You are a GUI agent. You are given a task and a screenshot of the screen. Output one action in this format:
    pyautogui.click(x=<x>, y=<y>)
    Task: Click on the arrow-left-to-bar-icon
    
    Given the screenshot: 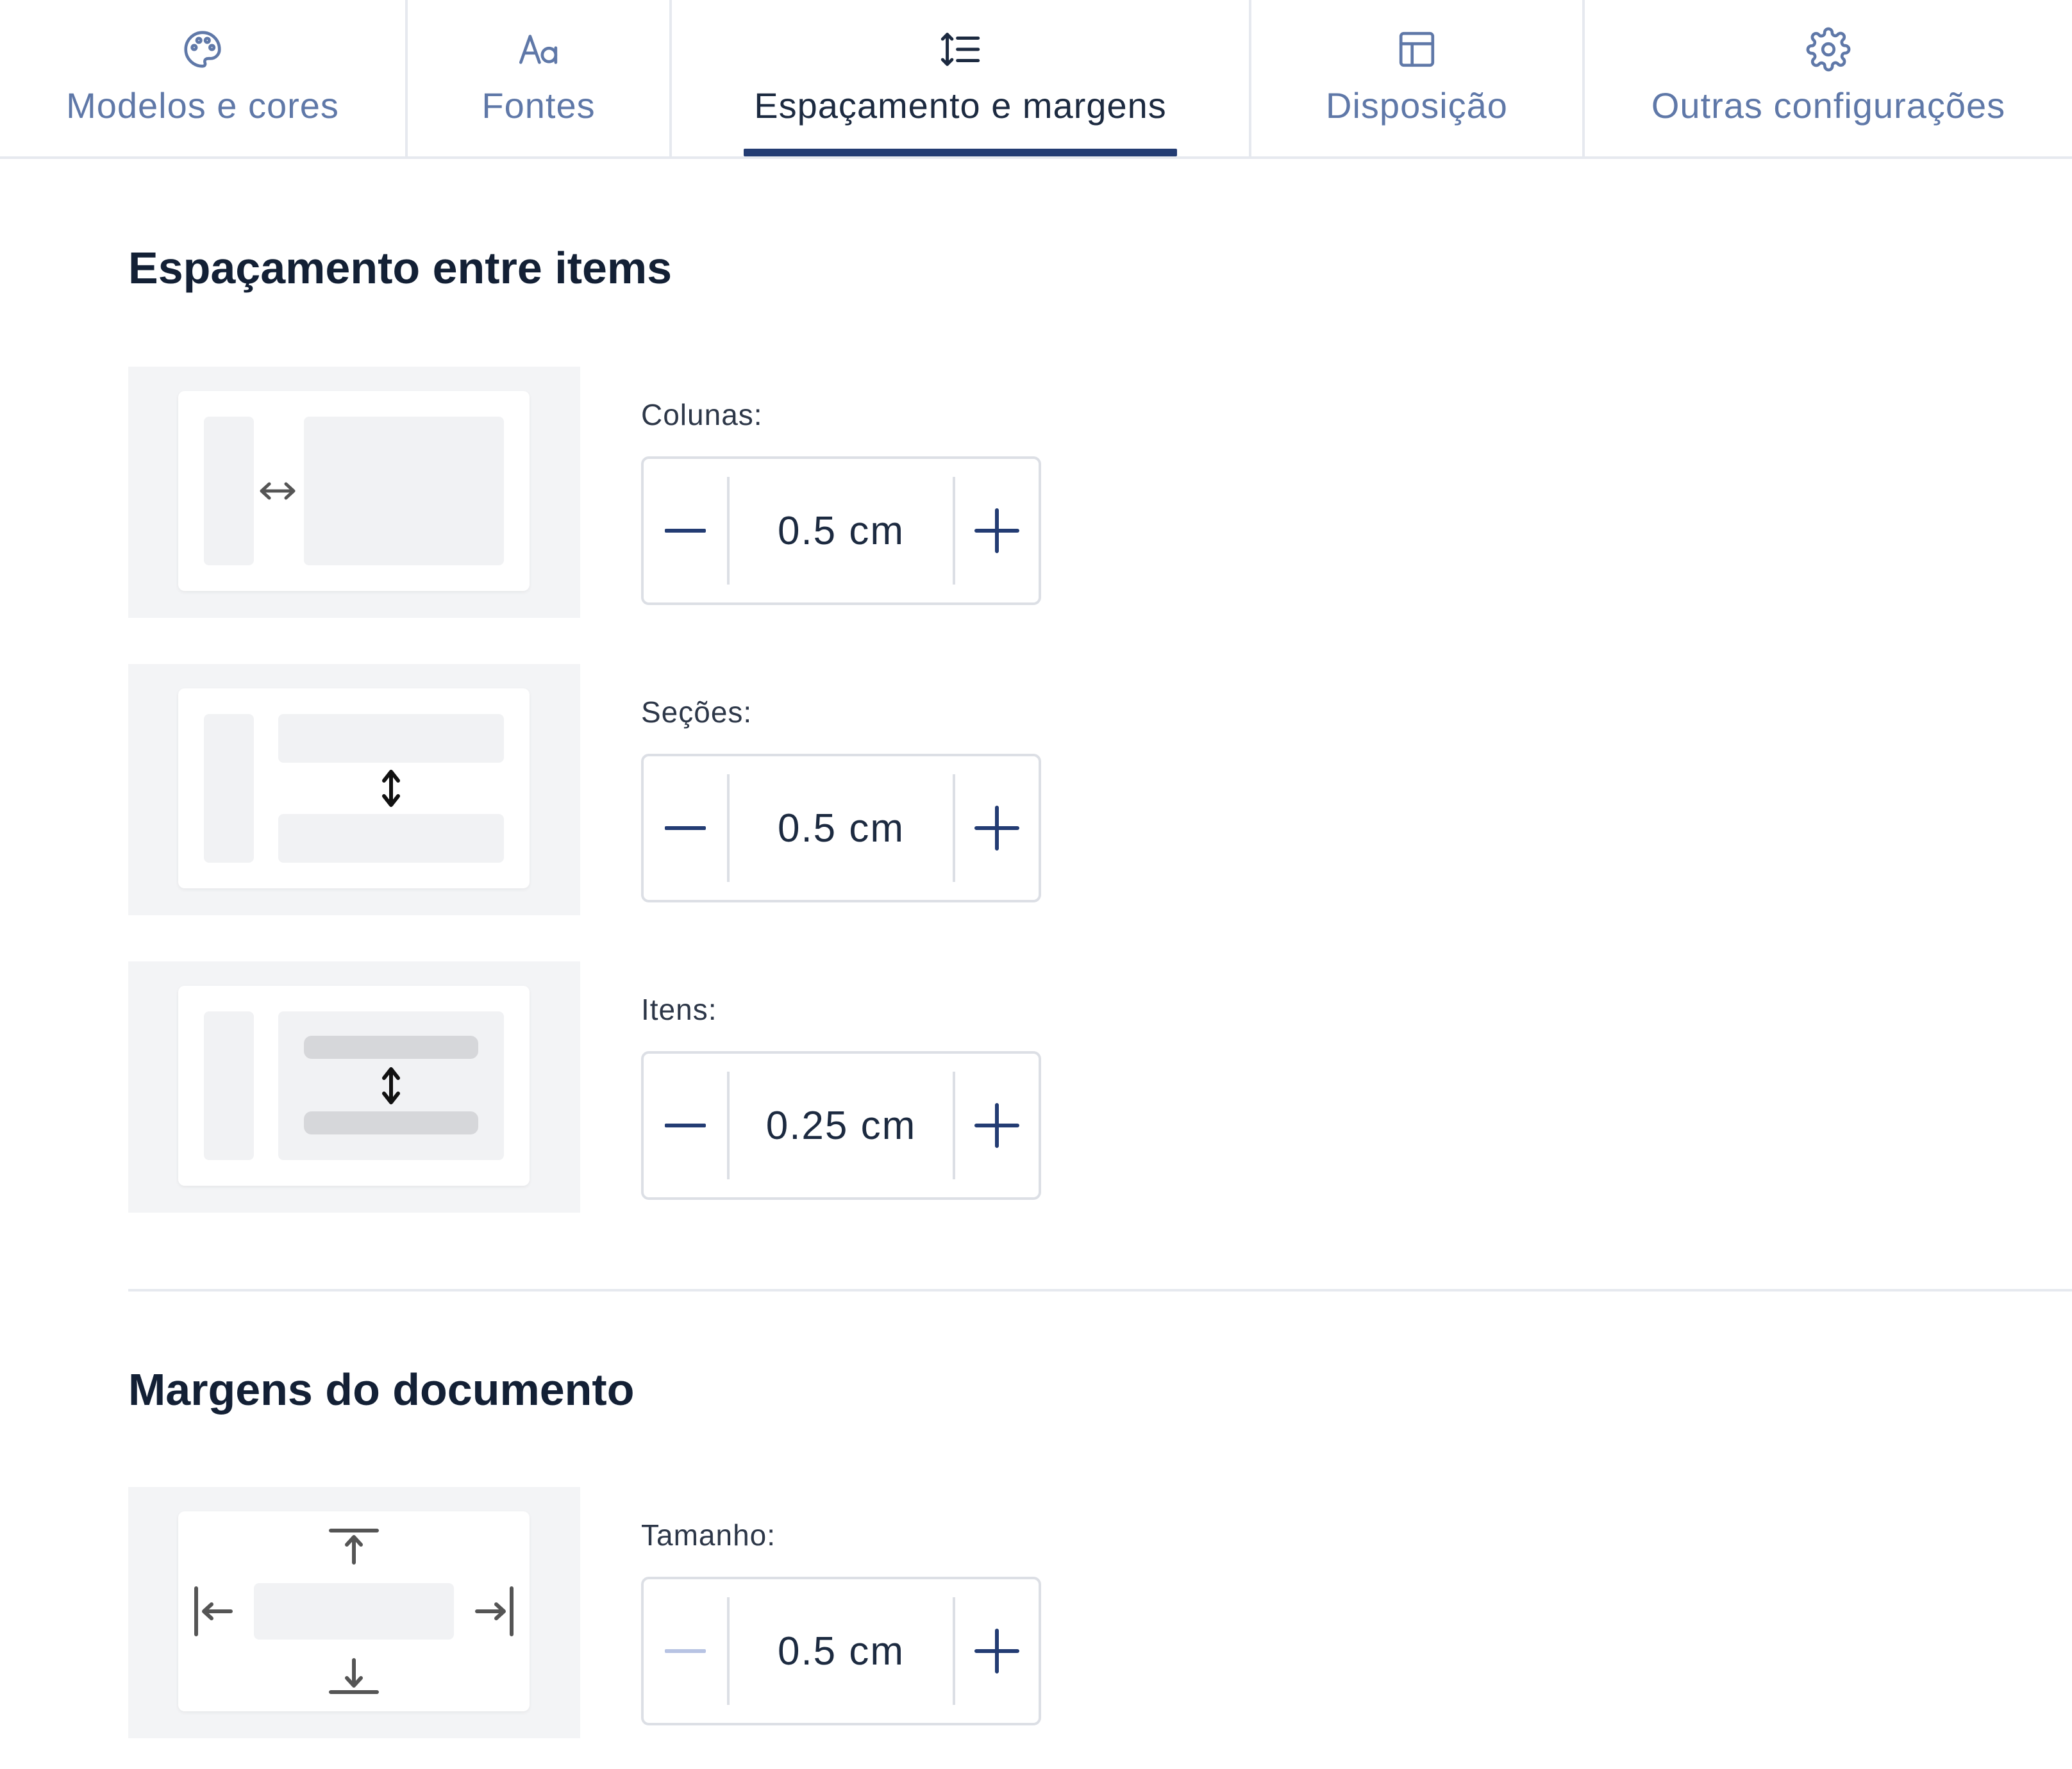 What is the action you would take?
    pyautogui.click(x=213, y=1611)
    